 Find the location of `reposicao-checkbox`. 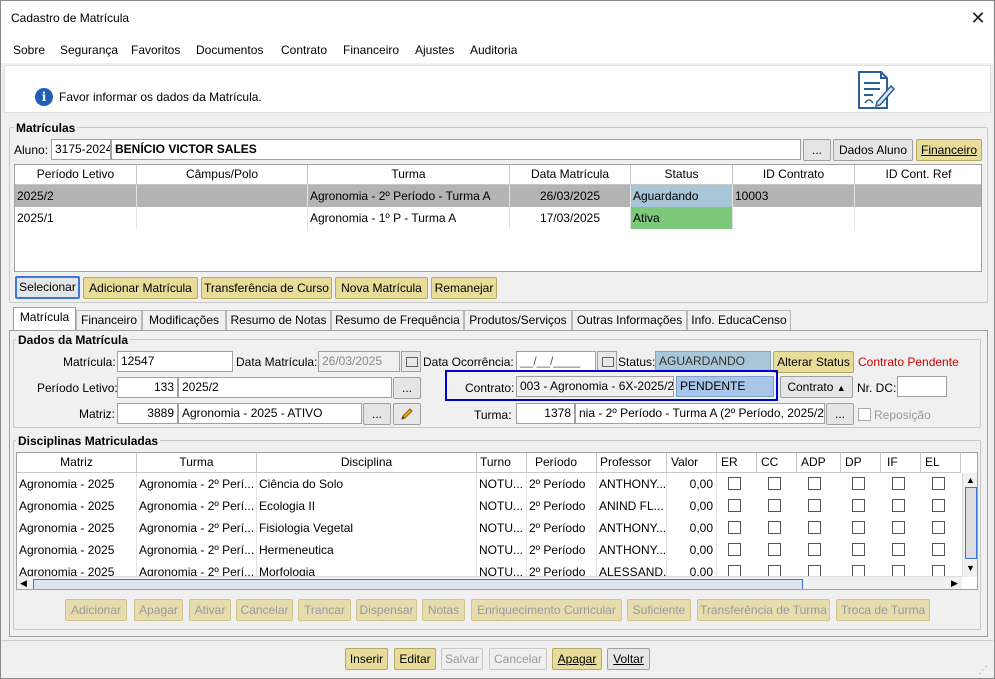

reposicao-checkbox is located at coordinates (864, 414).